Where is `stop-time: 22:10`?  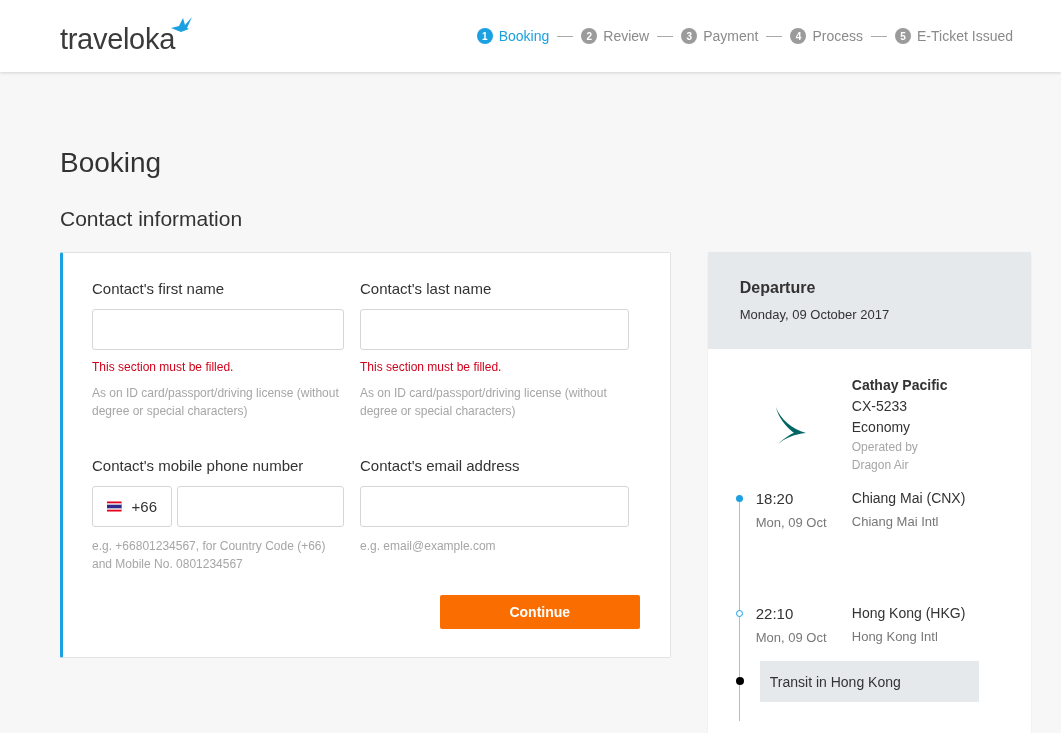 stop-time: 22:10 is located at coordinates (774, 613).